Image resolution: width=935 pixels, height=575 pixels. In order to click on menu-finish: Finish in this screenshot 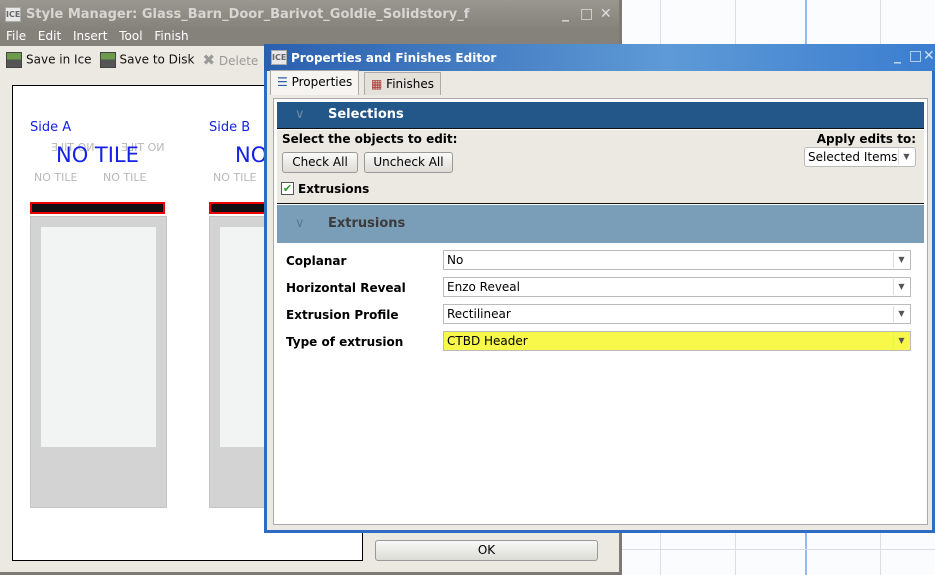, I will do `click(171, 36)`.